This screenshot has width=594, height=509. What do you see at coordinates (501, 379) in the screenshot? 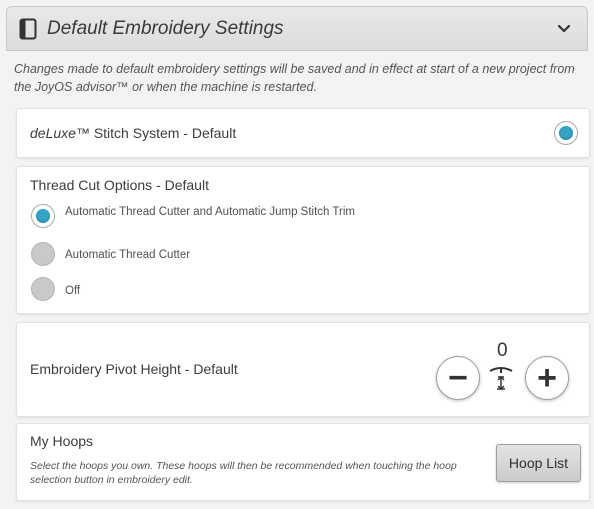
I see `pivot-height-icon` at bounding box center [501, 379].